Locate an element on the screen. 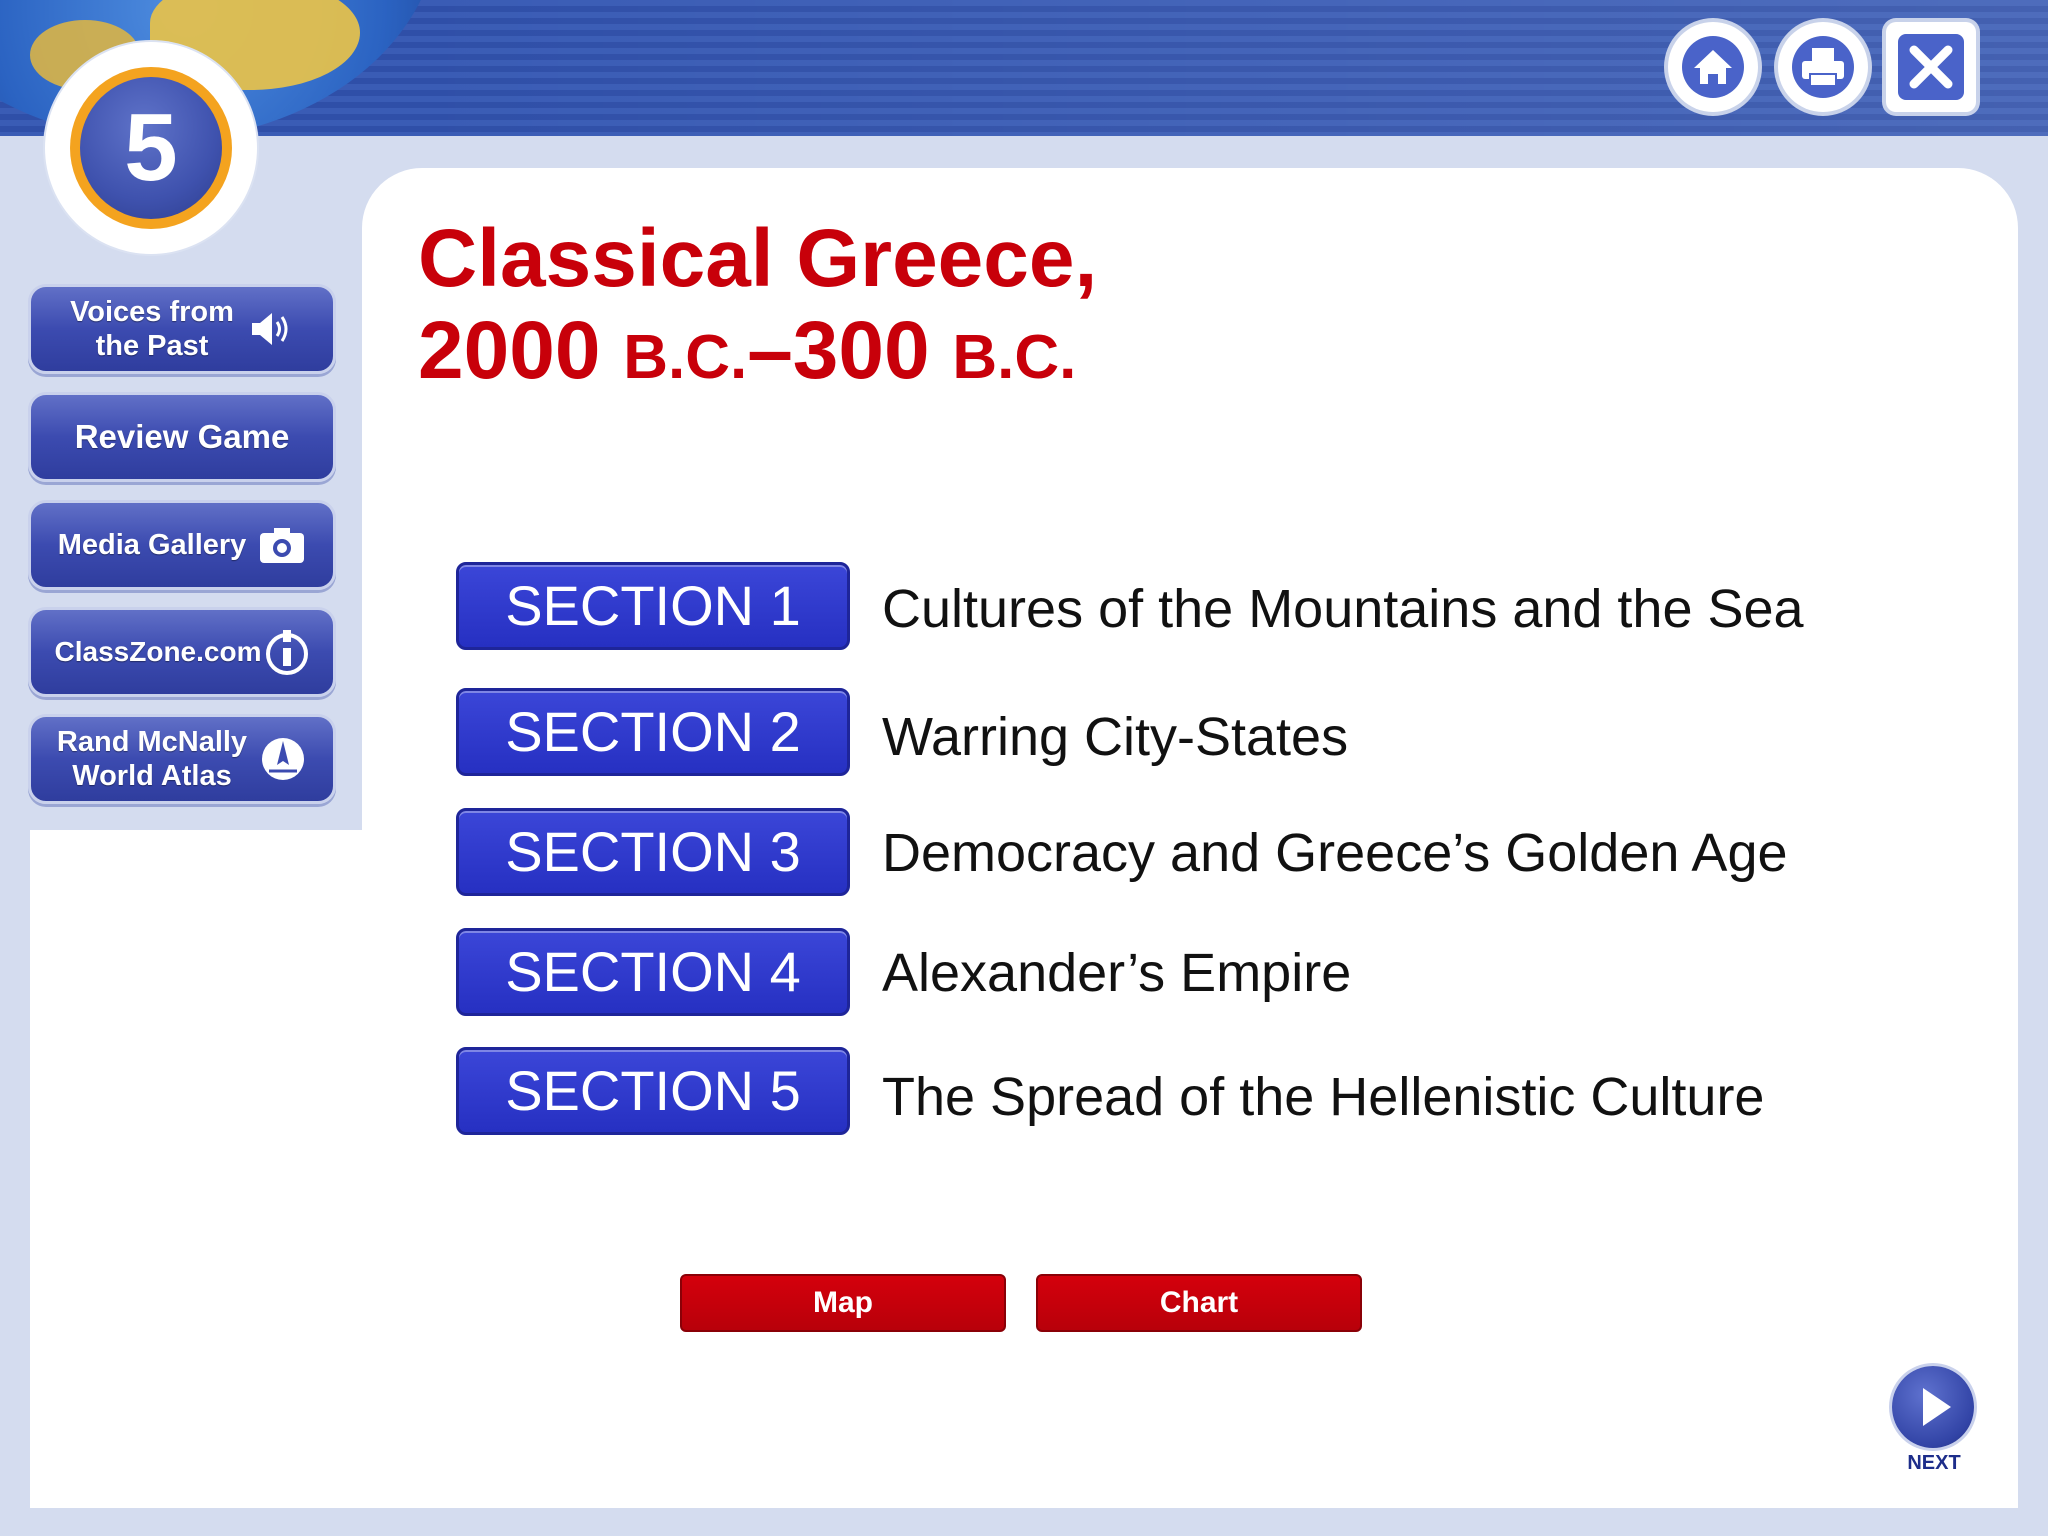 The width and height of the screenshot is (2048, 1536). chapter-number: 5 is located at coordinates (151, 148).